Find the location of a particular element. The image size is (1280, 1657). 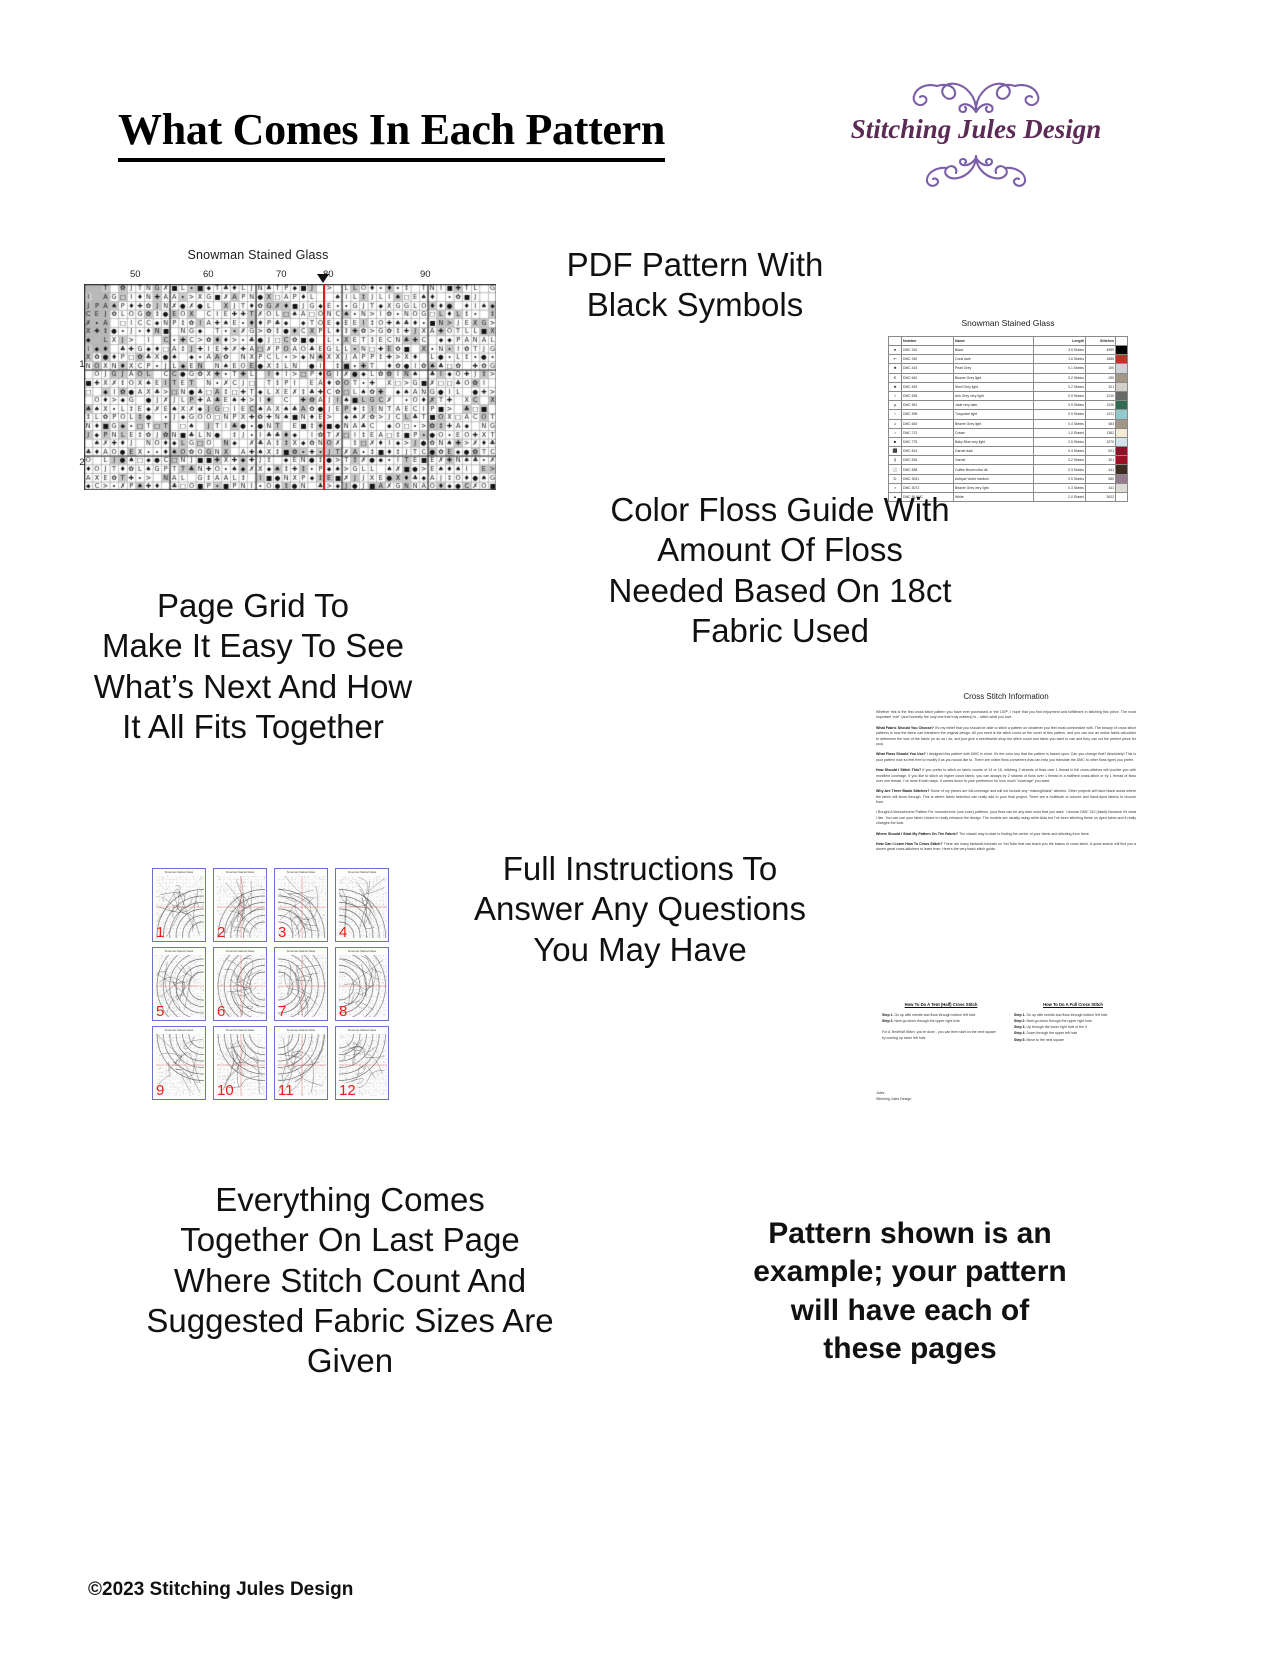

floss-cell: 2.0 Skeins is located at coordinates (1059, 497).